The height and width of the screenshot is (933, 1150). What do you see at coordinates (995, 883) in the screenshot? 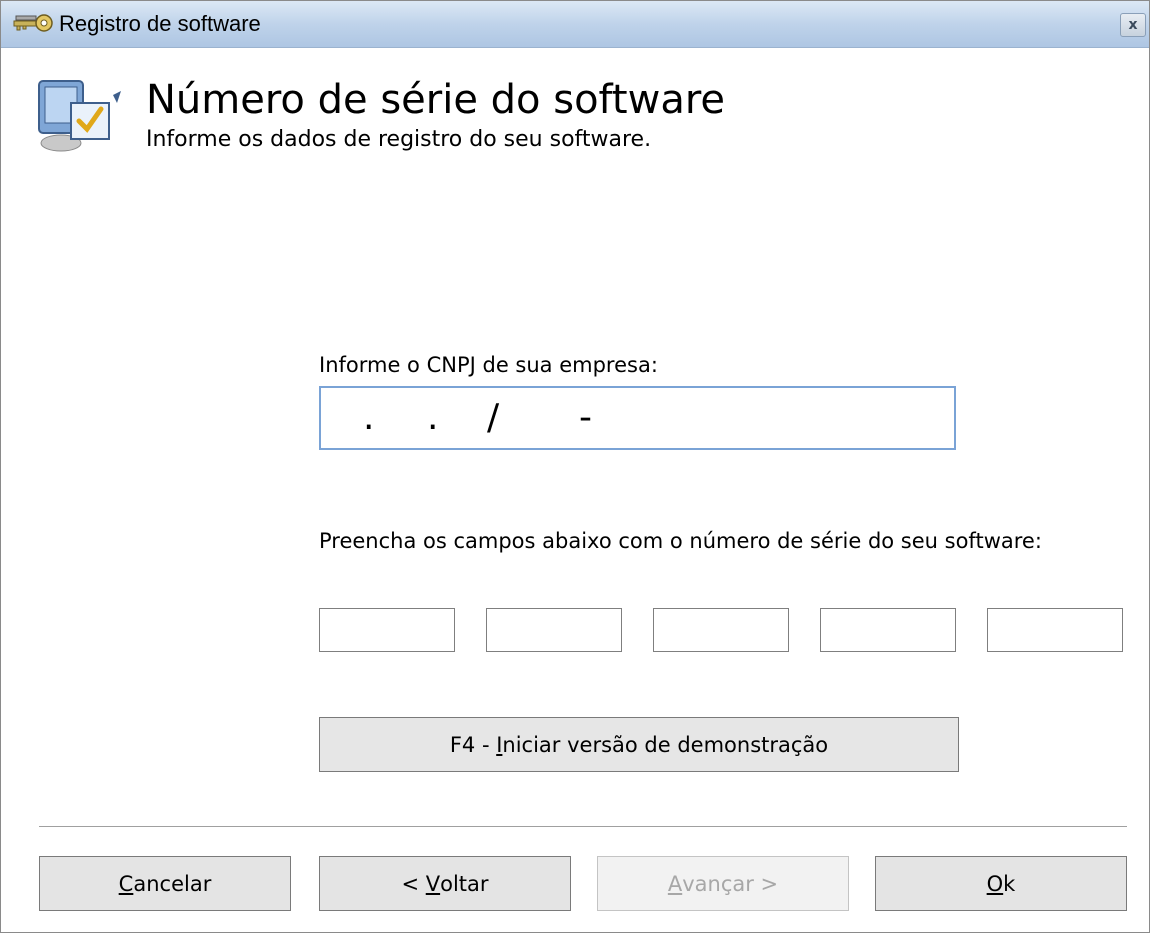
I see `ok-accel: O` at bounding box center [995, 883].